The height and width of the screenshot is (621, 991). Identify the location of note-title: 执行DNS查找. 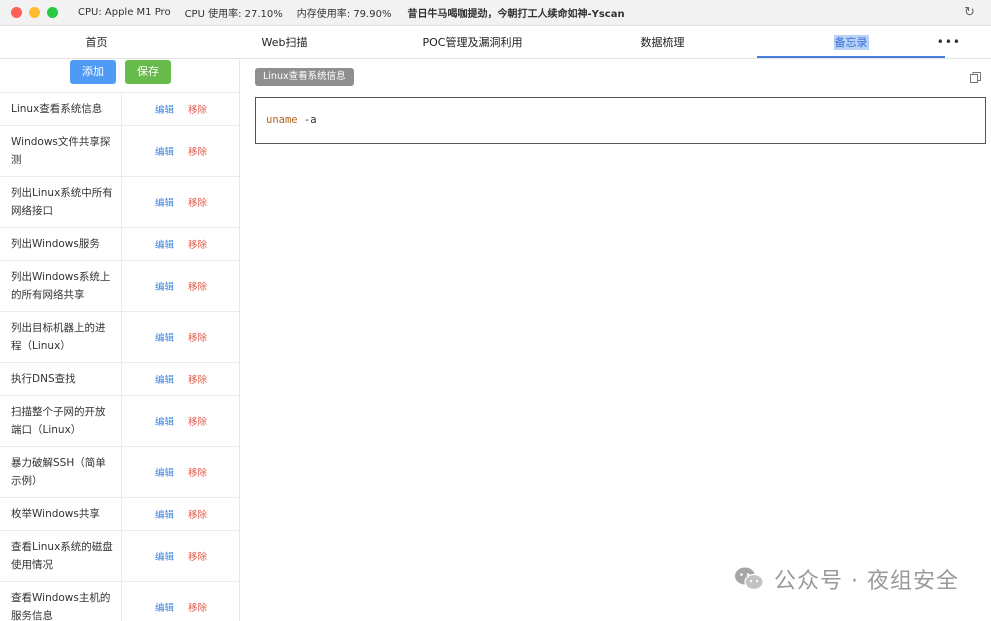
(61, 379).